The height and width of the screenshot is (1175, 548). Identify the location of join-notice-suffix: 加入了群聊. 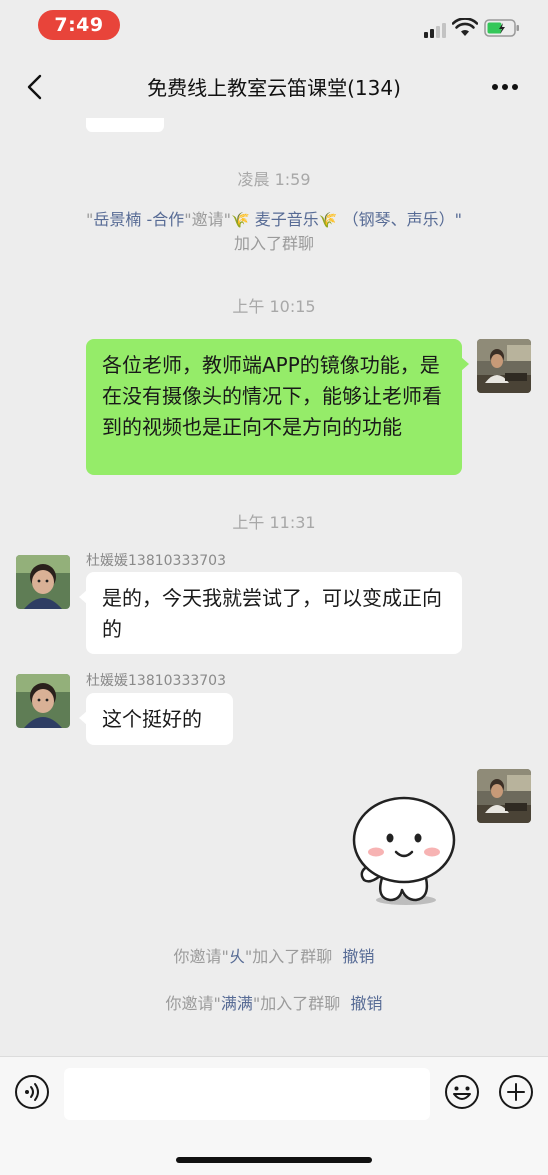
(273, 243).